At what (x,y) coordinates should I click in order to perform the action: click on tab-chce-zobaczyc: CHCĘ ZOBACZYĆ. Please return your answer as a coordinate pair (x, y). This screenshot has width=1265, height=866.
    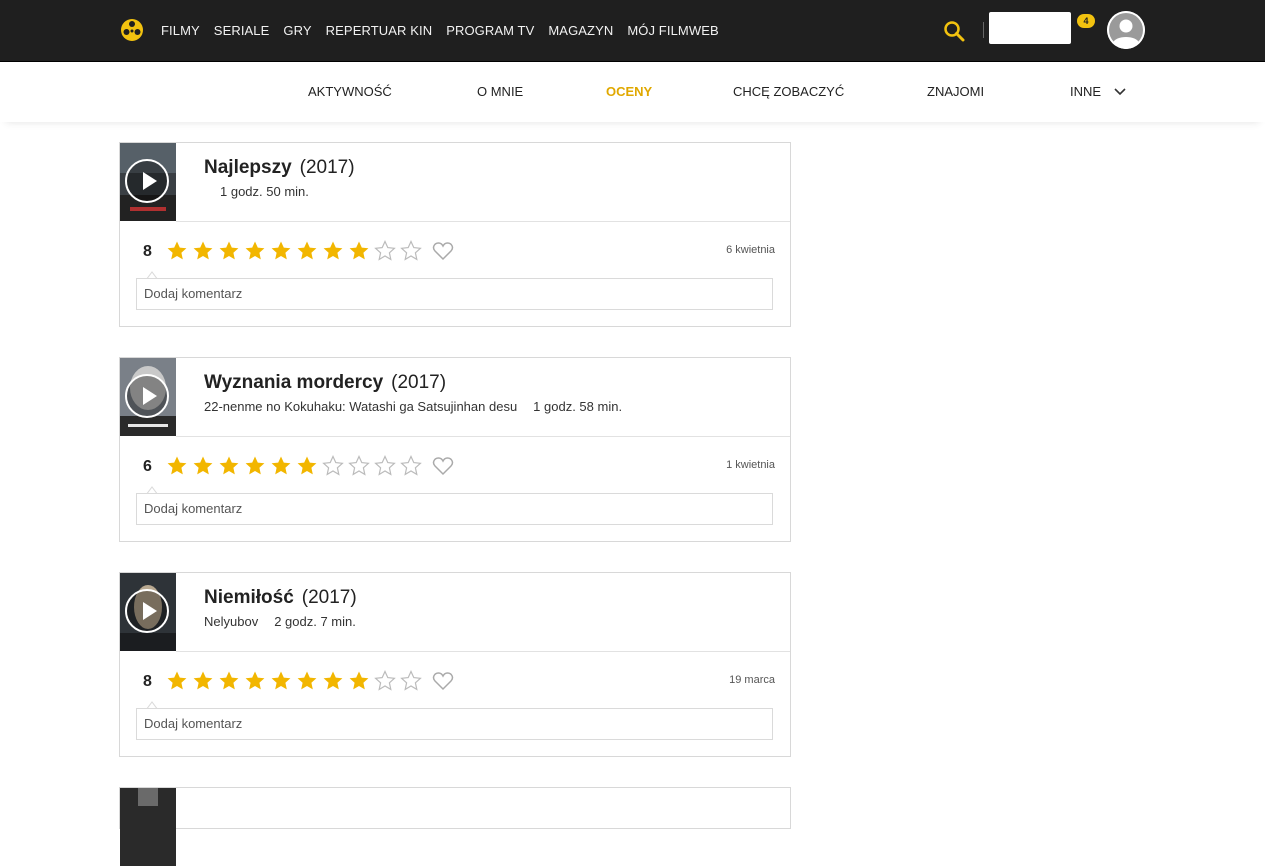
    Looking at the image, I should click on (788, 91).